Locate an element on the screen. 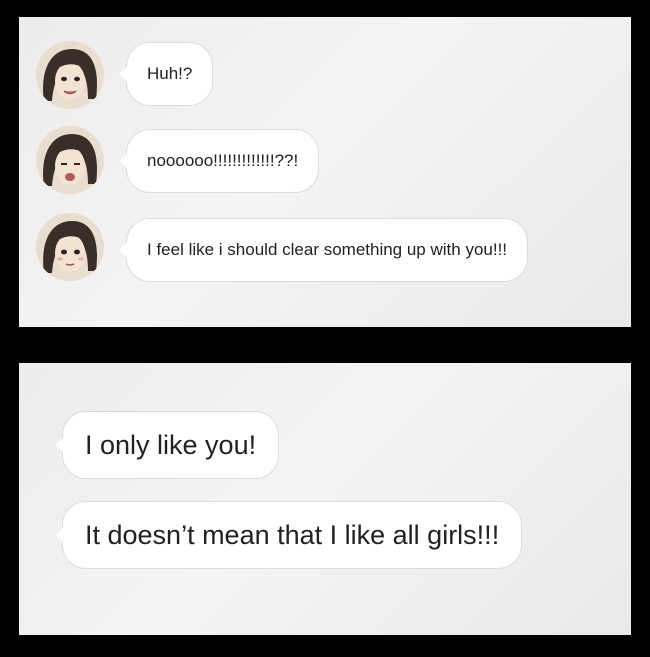 The width and height of the screenshot is (650, 657). message-bubble: Huh!? is located at coordinates (166, 74).